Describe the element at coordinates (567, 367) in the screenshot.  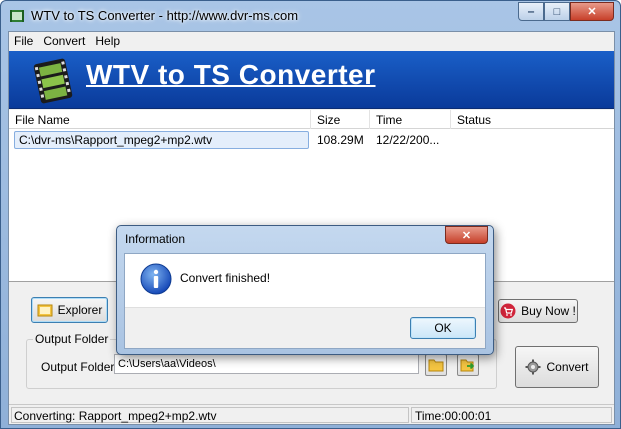
I see `convert-label: Convert` at that location.